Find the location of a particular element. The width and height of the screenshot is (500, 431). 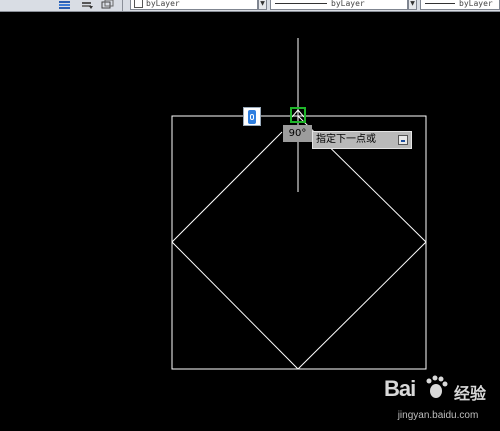

command-prompt-tooltip: 指定下一点或 is located at coordinates (362, 140).